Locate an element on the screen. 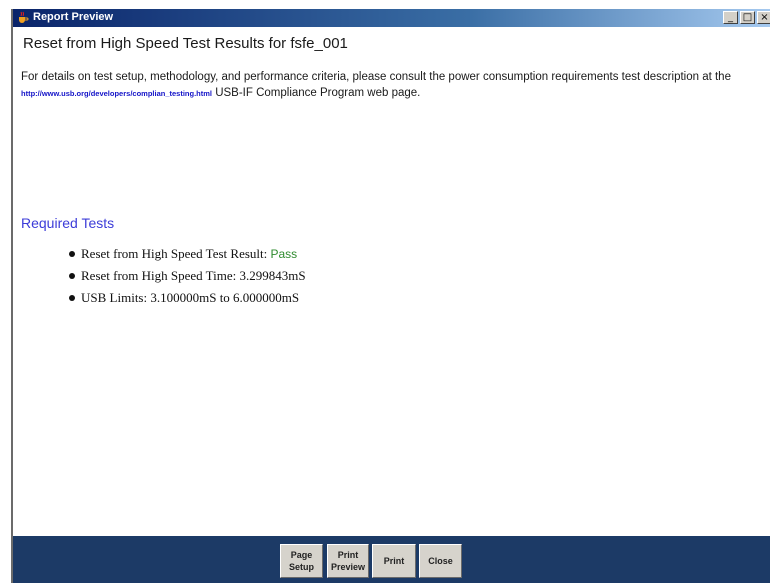 The image size is (770, 583). list-item: USB Limits: 3.100000mS to 6.000000mS is located at coordinates (187, 298).